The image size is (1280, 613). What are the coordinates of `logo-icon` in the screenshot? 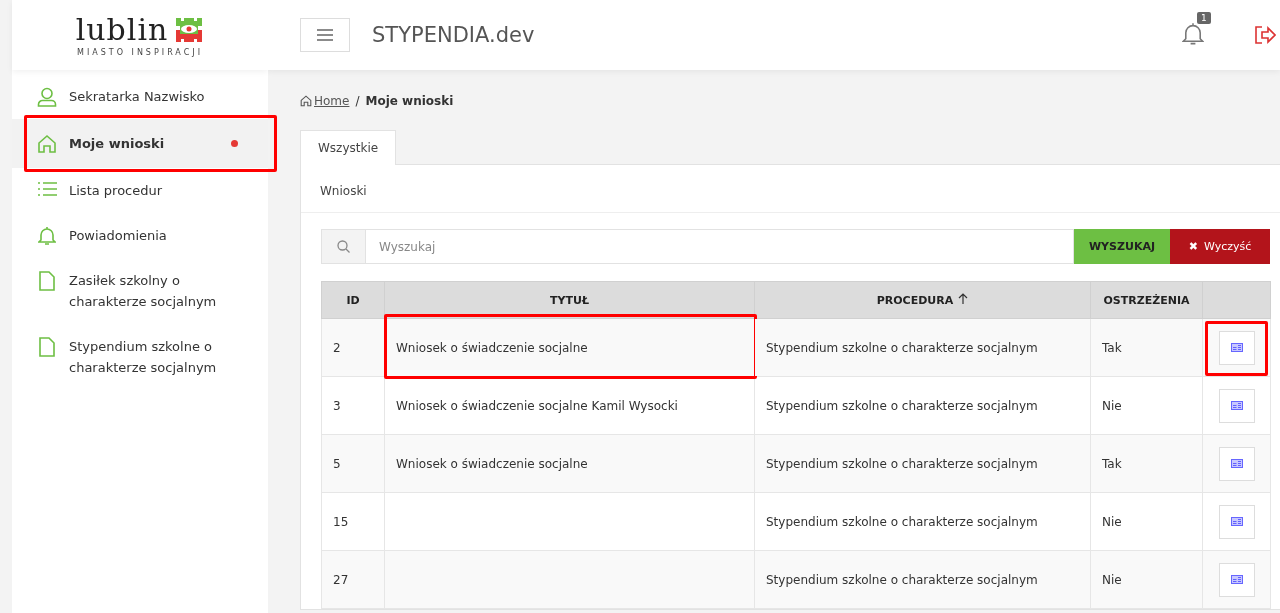 It's located at (189, 29).